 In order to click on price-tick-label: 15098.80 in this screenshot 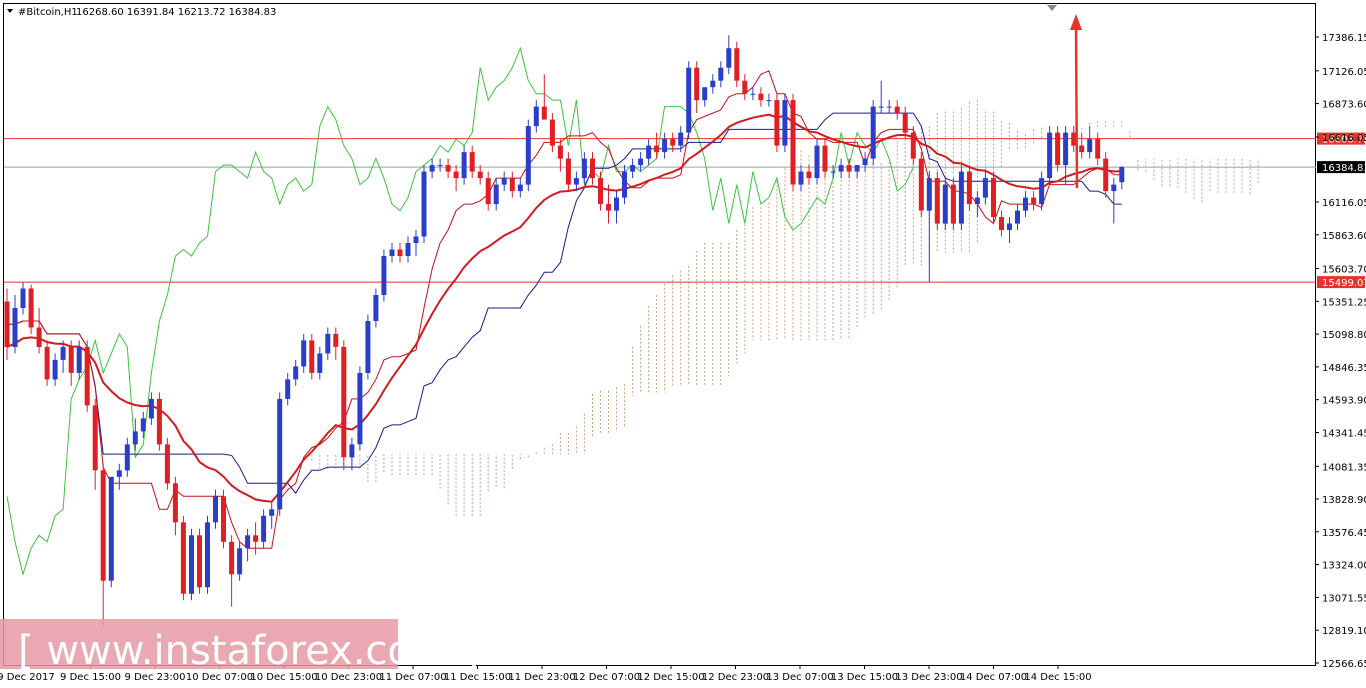, I will do `click(1344, 335)`.